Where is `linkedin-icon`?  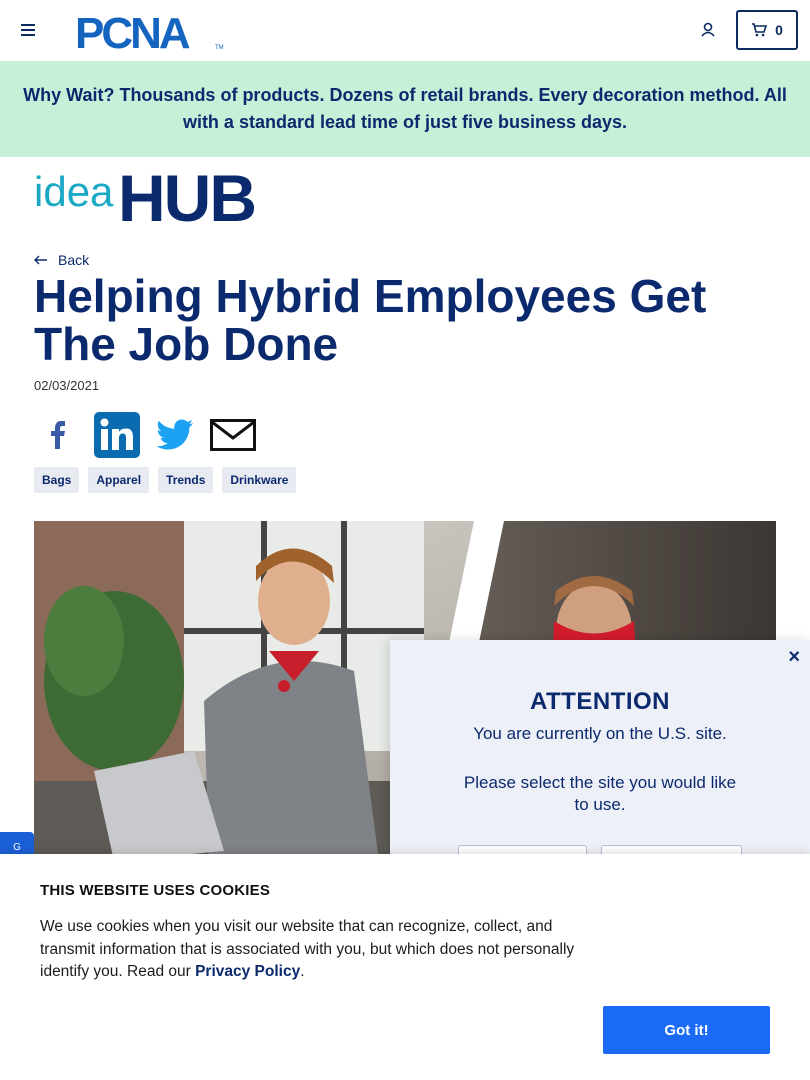
linkedin-icon is located at coordinates (117, 435).